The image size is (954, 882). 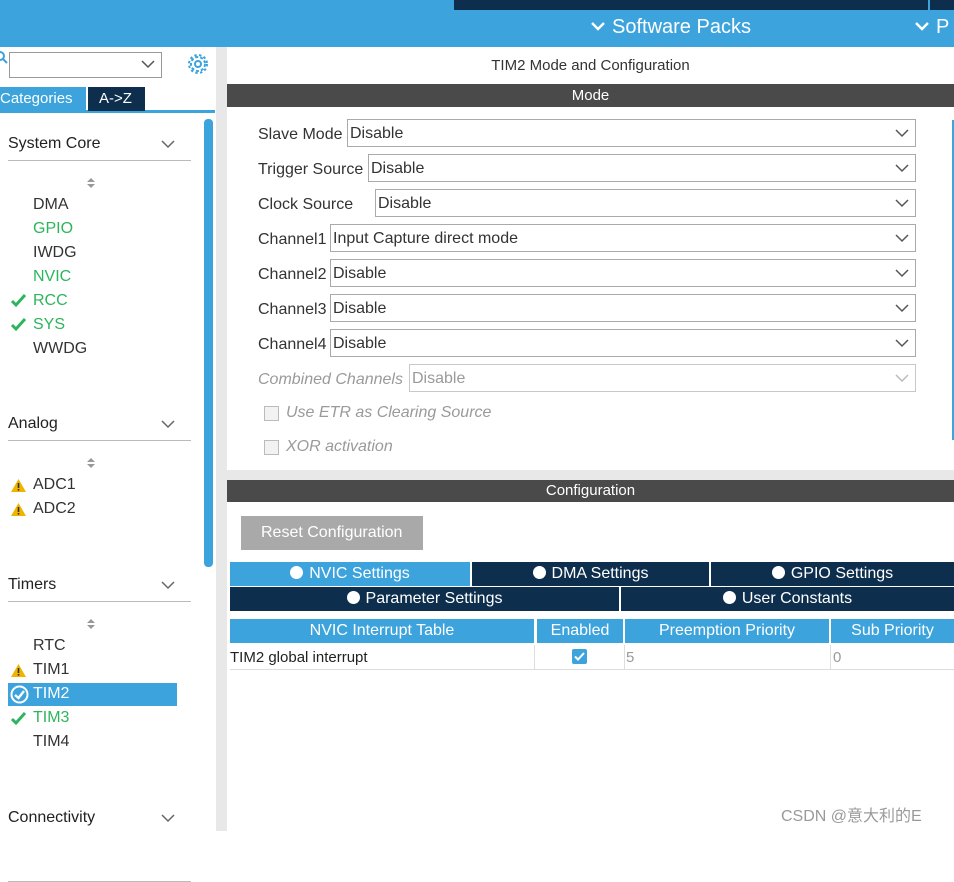 I want to click on tab-dma-settings: DMA Settings, so click(x=590, y=574).